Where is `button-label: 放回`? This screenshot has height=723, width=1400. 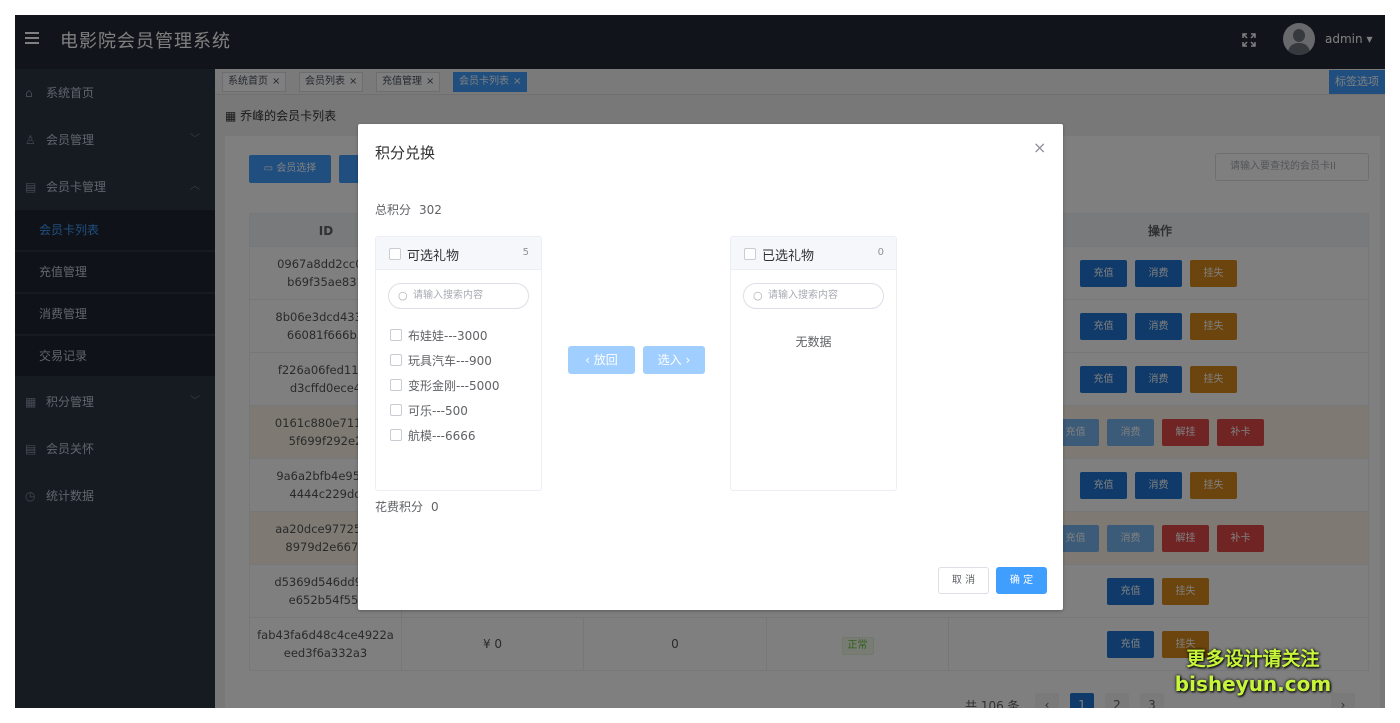 button-label: 放回 is located at coordinates (605, 360).